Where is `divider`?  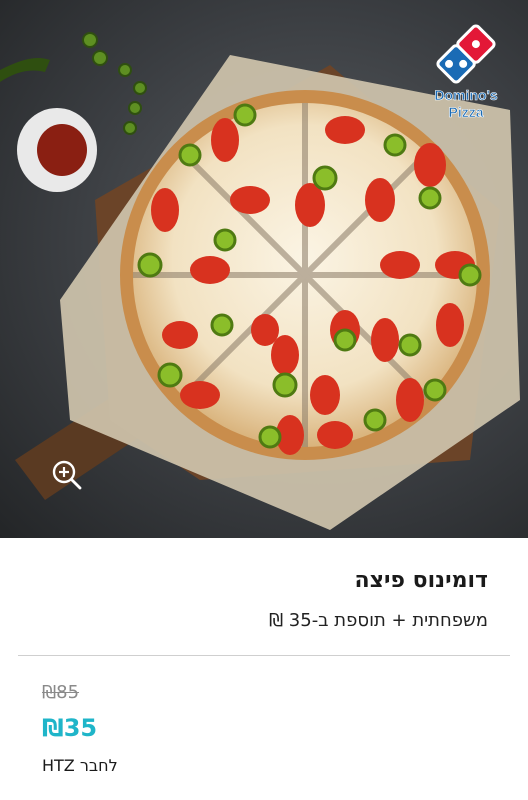 divider is located at coordinates (264, 655).